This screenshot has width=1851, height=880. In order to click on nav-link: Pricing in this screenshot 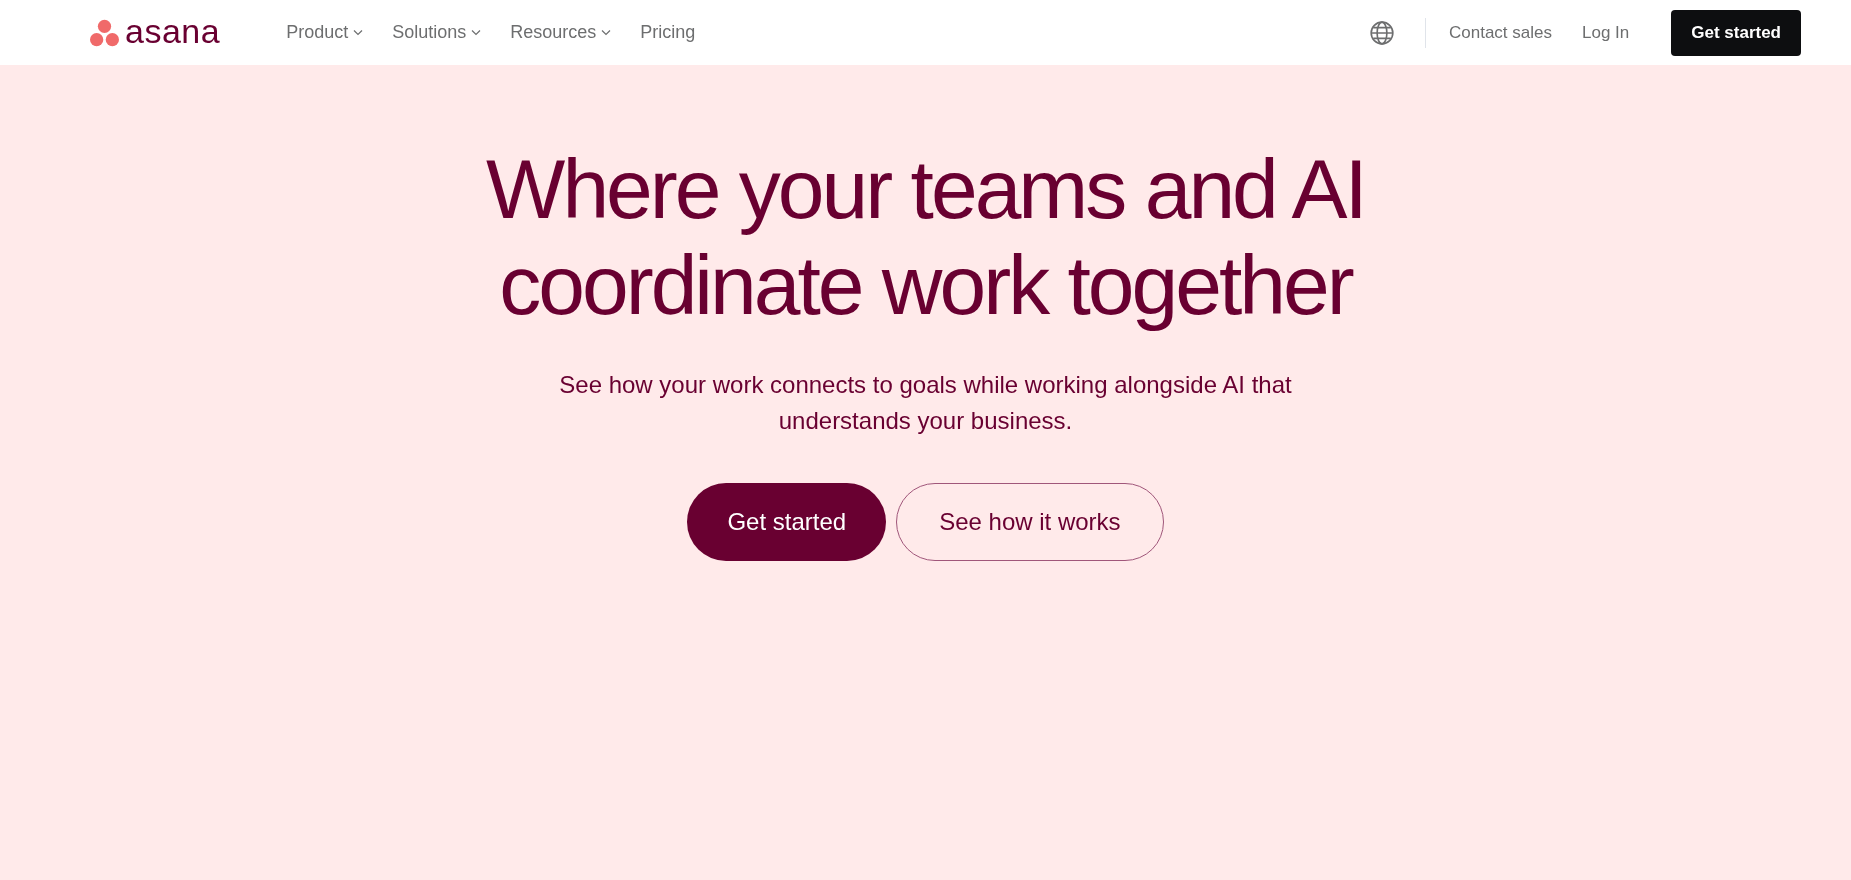, I will do `click(668, 32)`.